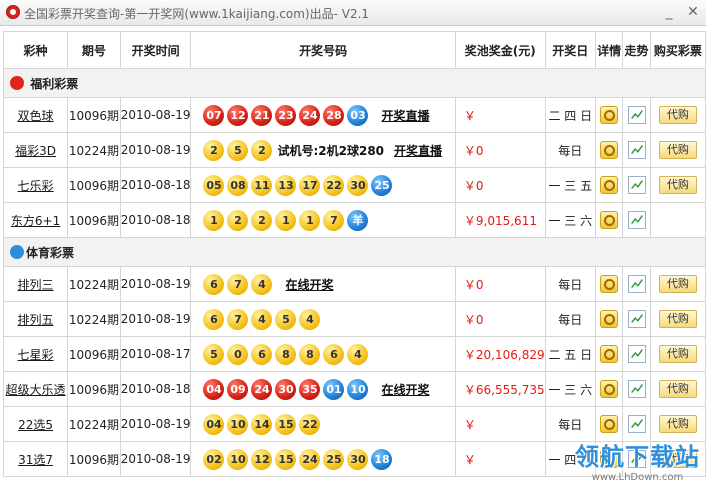  I want to click on lottery-ball: 23, so click(286, 115).